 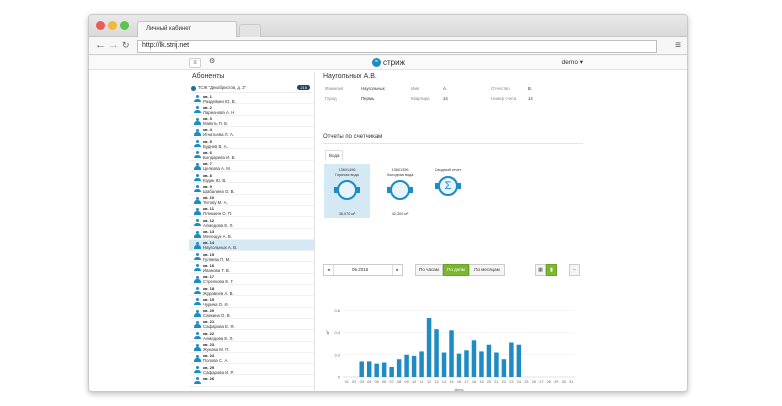 I want to click on x-tick-label: 25, so click(x=526, y=382).